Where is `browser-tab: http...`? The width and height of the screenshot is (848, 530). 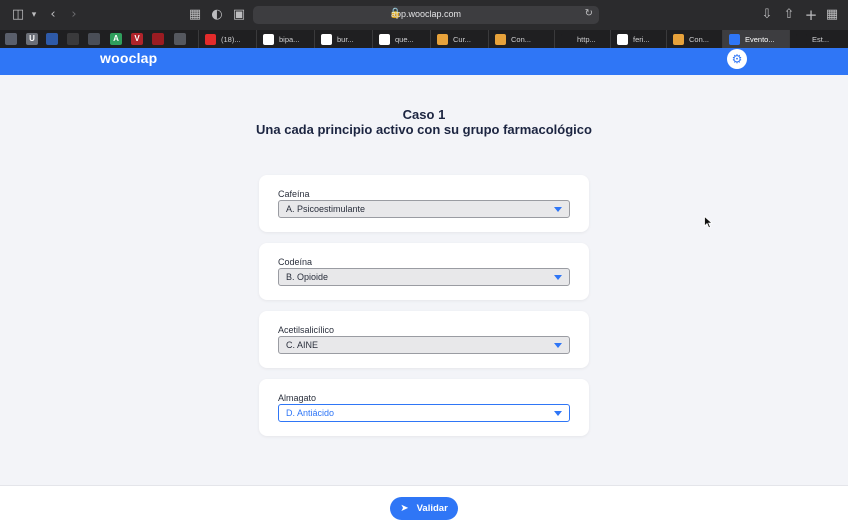 browser-tab: http... is located at coordinates (582, 39).